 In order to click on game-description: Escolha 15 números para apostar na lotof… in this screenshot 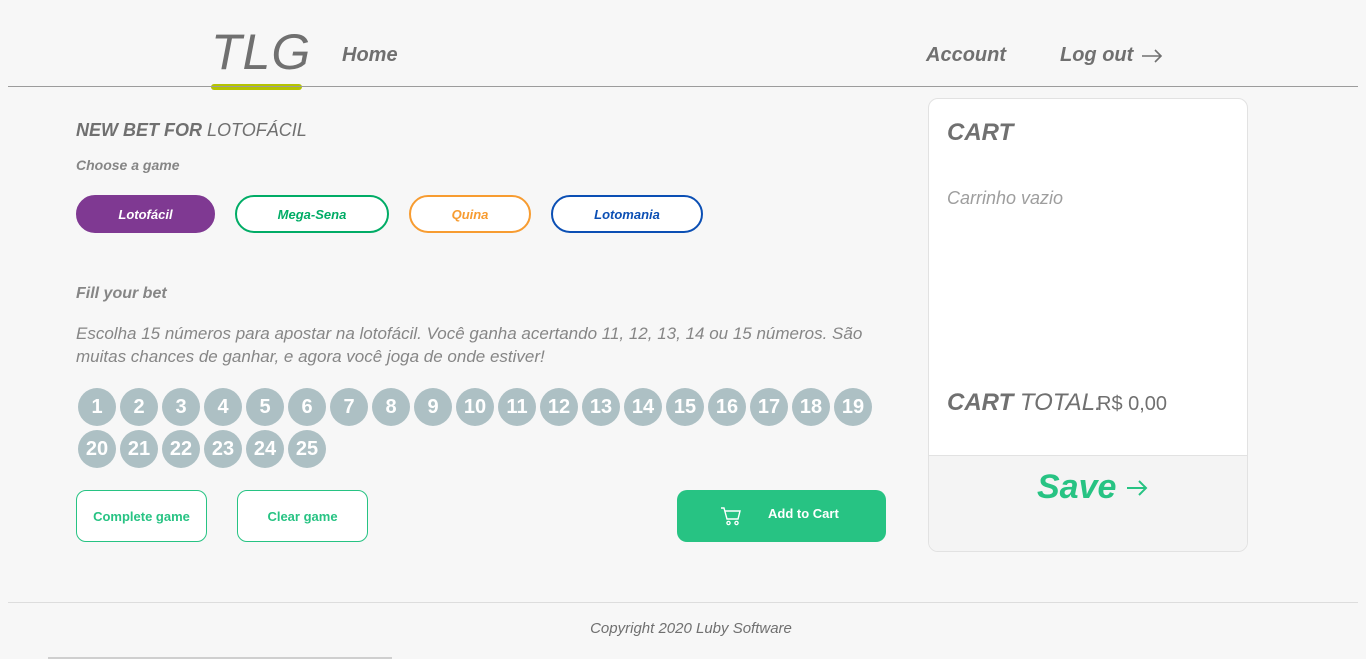, I will do `click(469, 345)`.